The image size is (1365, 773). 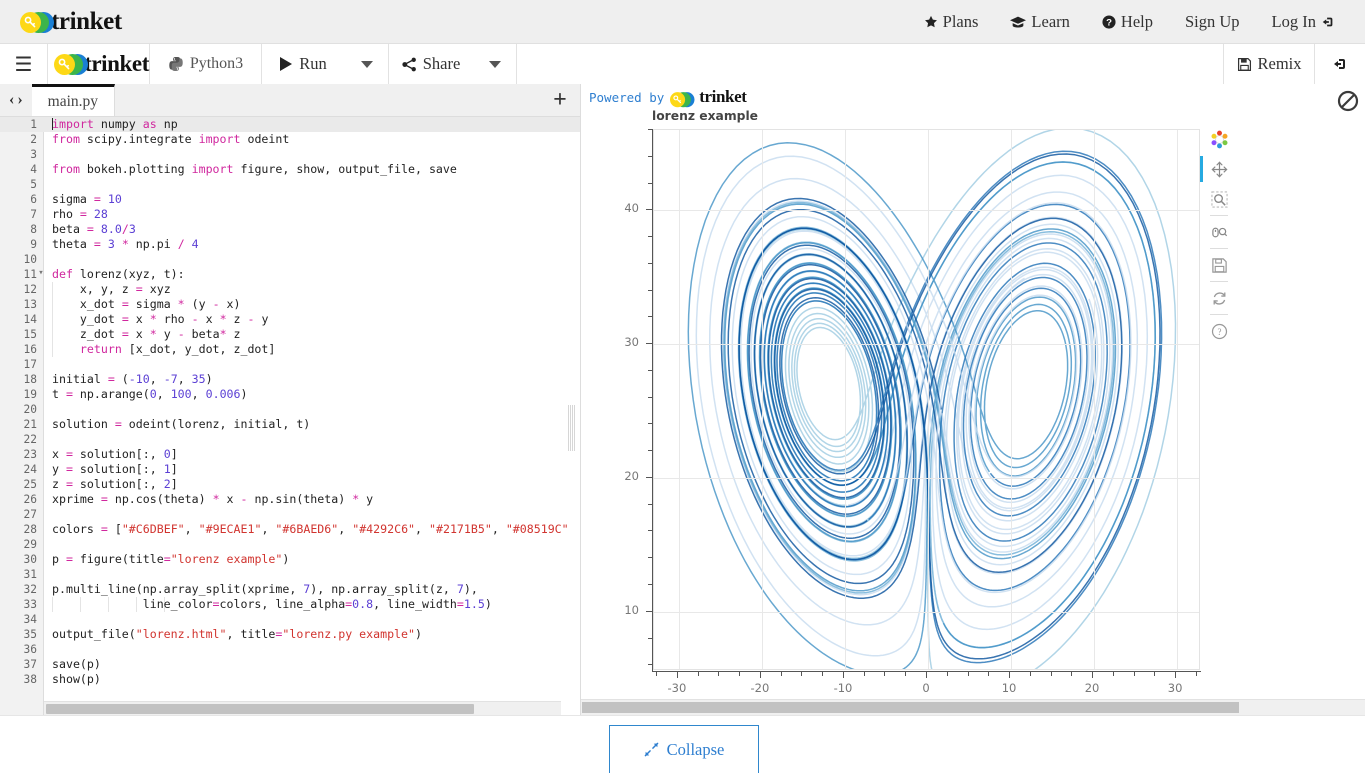 What do you see at coordinates (290, 559) in the screenshot?
I see `code-line: 30 p = figure(title="lorenz example")` at bounding box center [290, 559].